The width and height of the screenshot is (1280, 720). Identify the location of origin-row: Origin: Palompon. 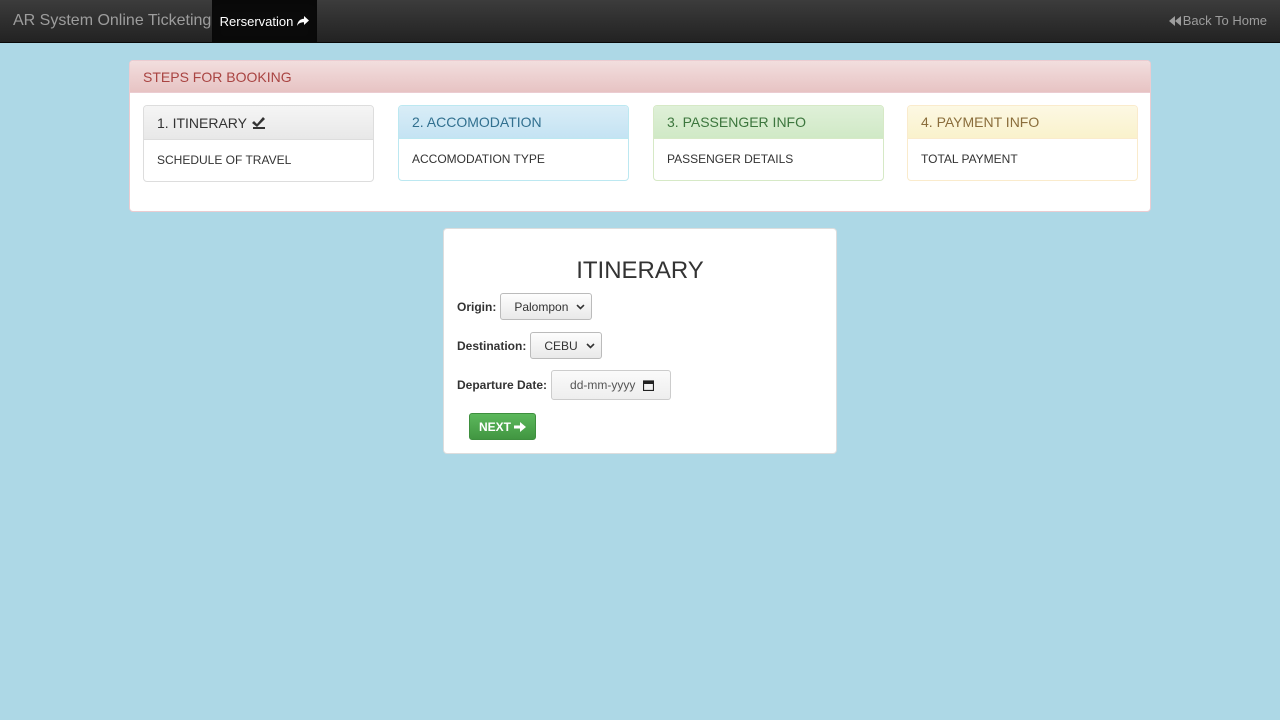
(525, 306).